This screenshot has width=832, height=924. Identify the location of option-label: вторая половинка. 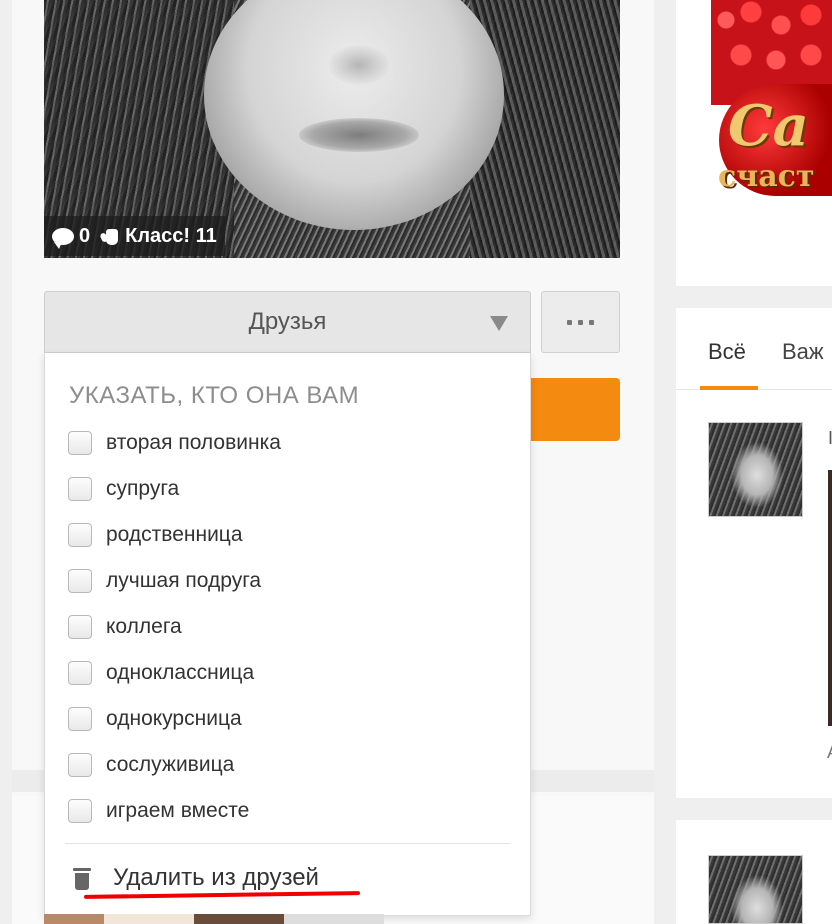
(193, 442).